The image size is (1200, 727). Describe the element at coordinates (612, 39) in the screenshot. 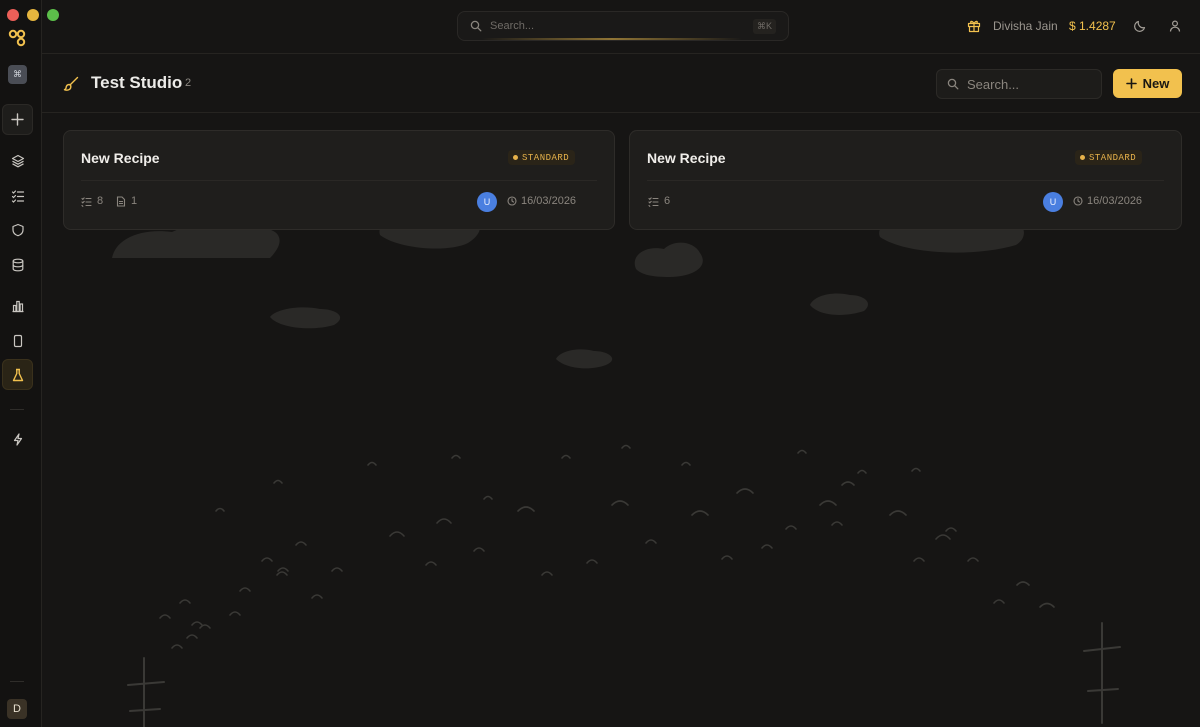

I see `search-highlight` at that location.